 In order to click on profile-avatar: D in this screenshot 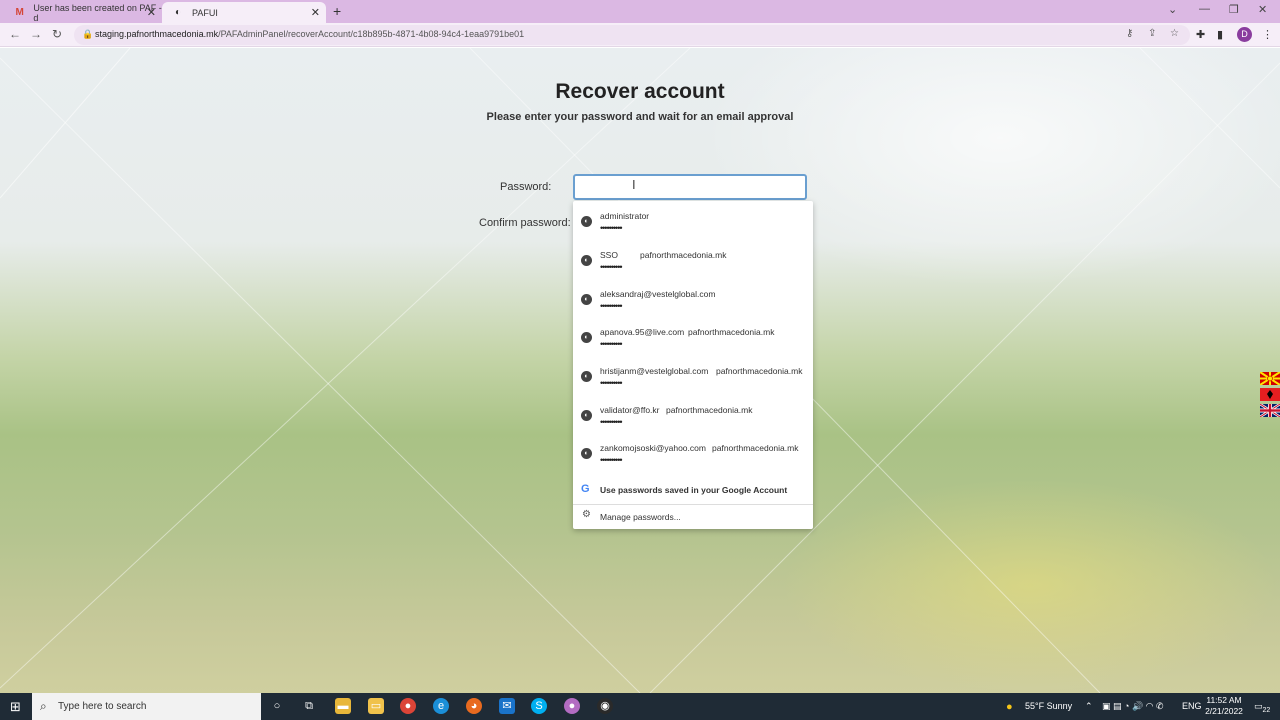, I will do `click(1244, 34)`.